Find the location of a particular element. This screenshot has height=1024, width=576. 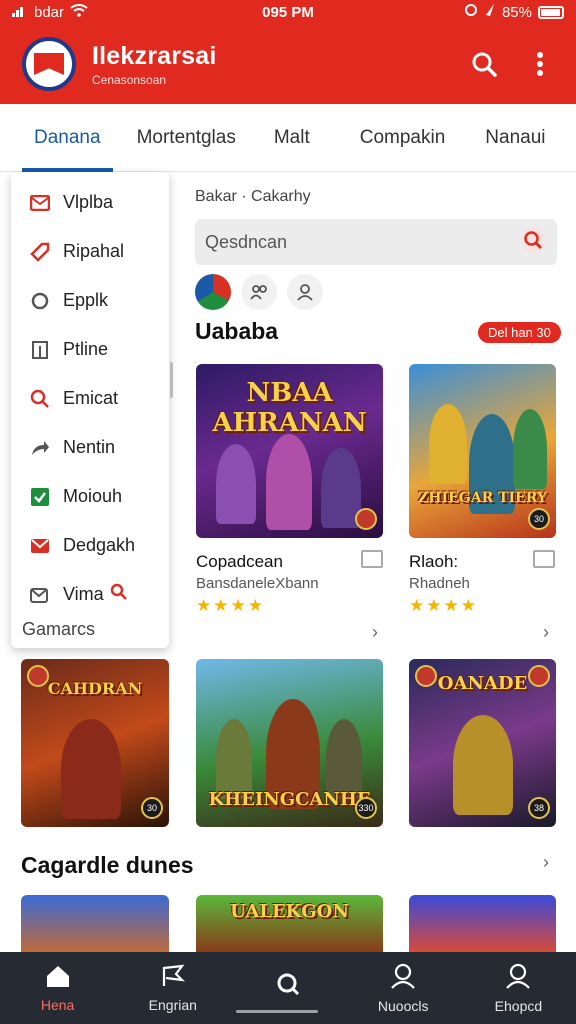

menu-item-label: Nentin is located at coordinates (89, 447).